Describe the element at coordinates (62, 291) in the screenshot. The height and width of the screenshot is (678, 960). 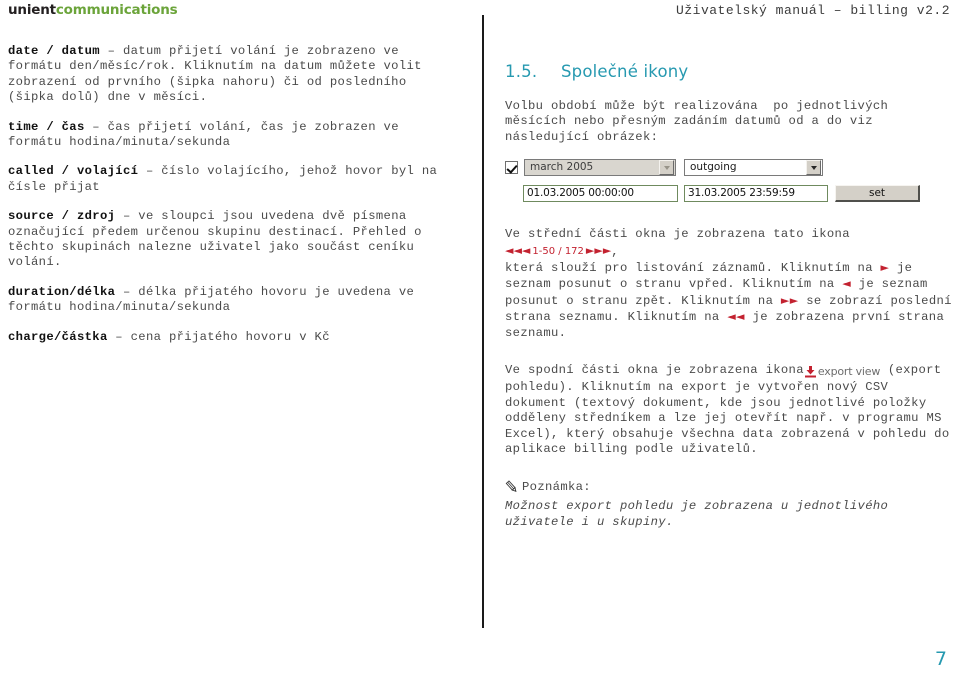
I see `term-duration: duration/délka` at that location.